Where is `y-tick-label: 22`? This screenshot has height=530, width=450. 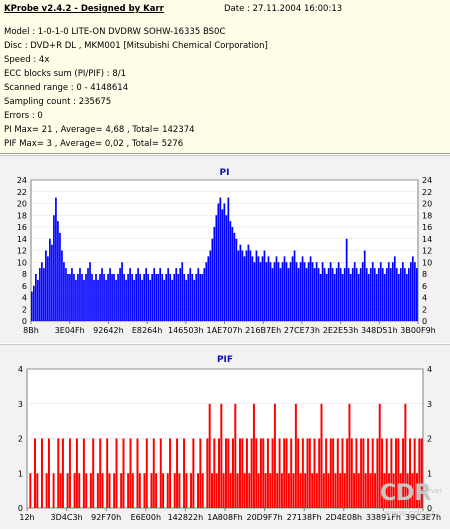 y-tick-label: 22 is located at coordinates (22, 192).